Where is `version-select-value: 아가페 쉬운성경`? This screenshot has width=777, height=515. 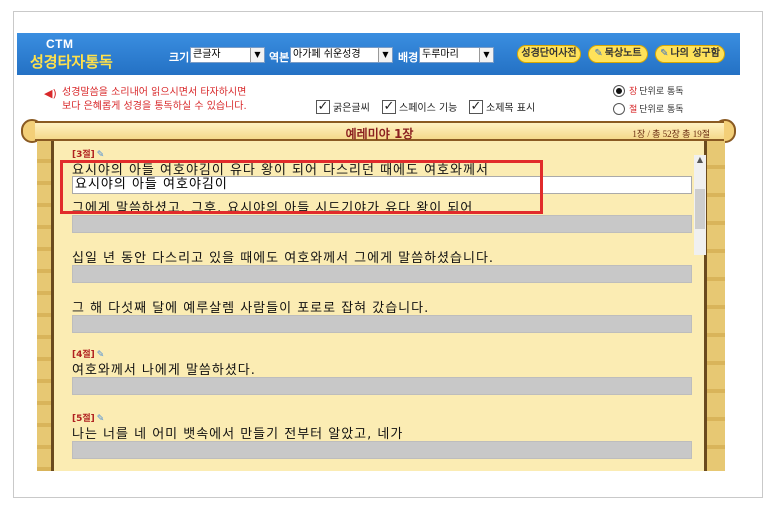
version-select-value: 아가페 쉬운성경 is located at coordinates (327, 54).